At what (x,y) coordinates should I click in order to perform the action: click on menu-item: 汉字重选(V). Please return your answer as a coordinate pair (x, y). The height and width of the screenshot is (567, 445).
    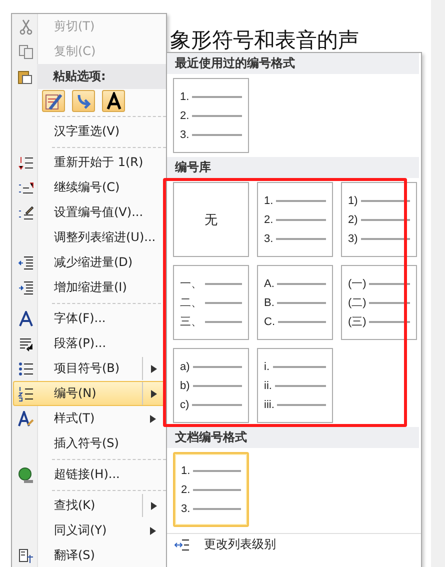
    Looking at the image, I should click on (89, 131).